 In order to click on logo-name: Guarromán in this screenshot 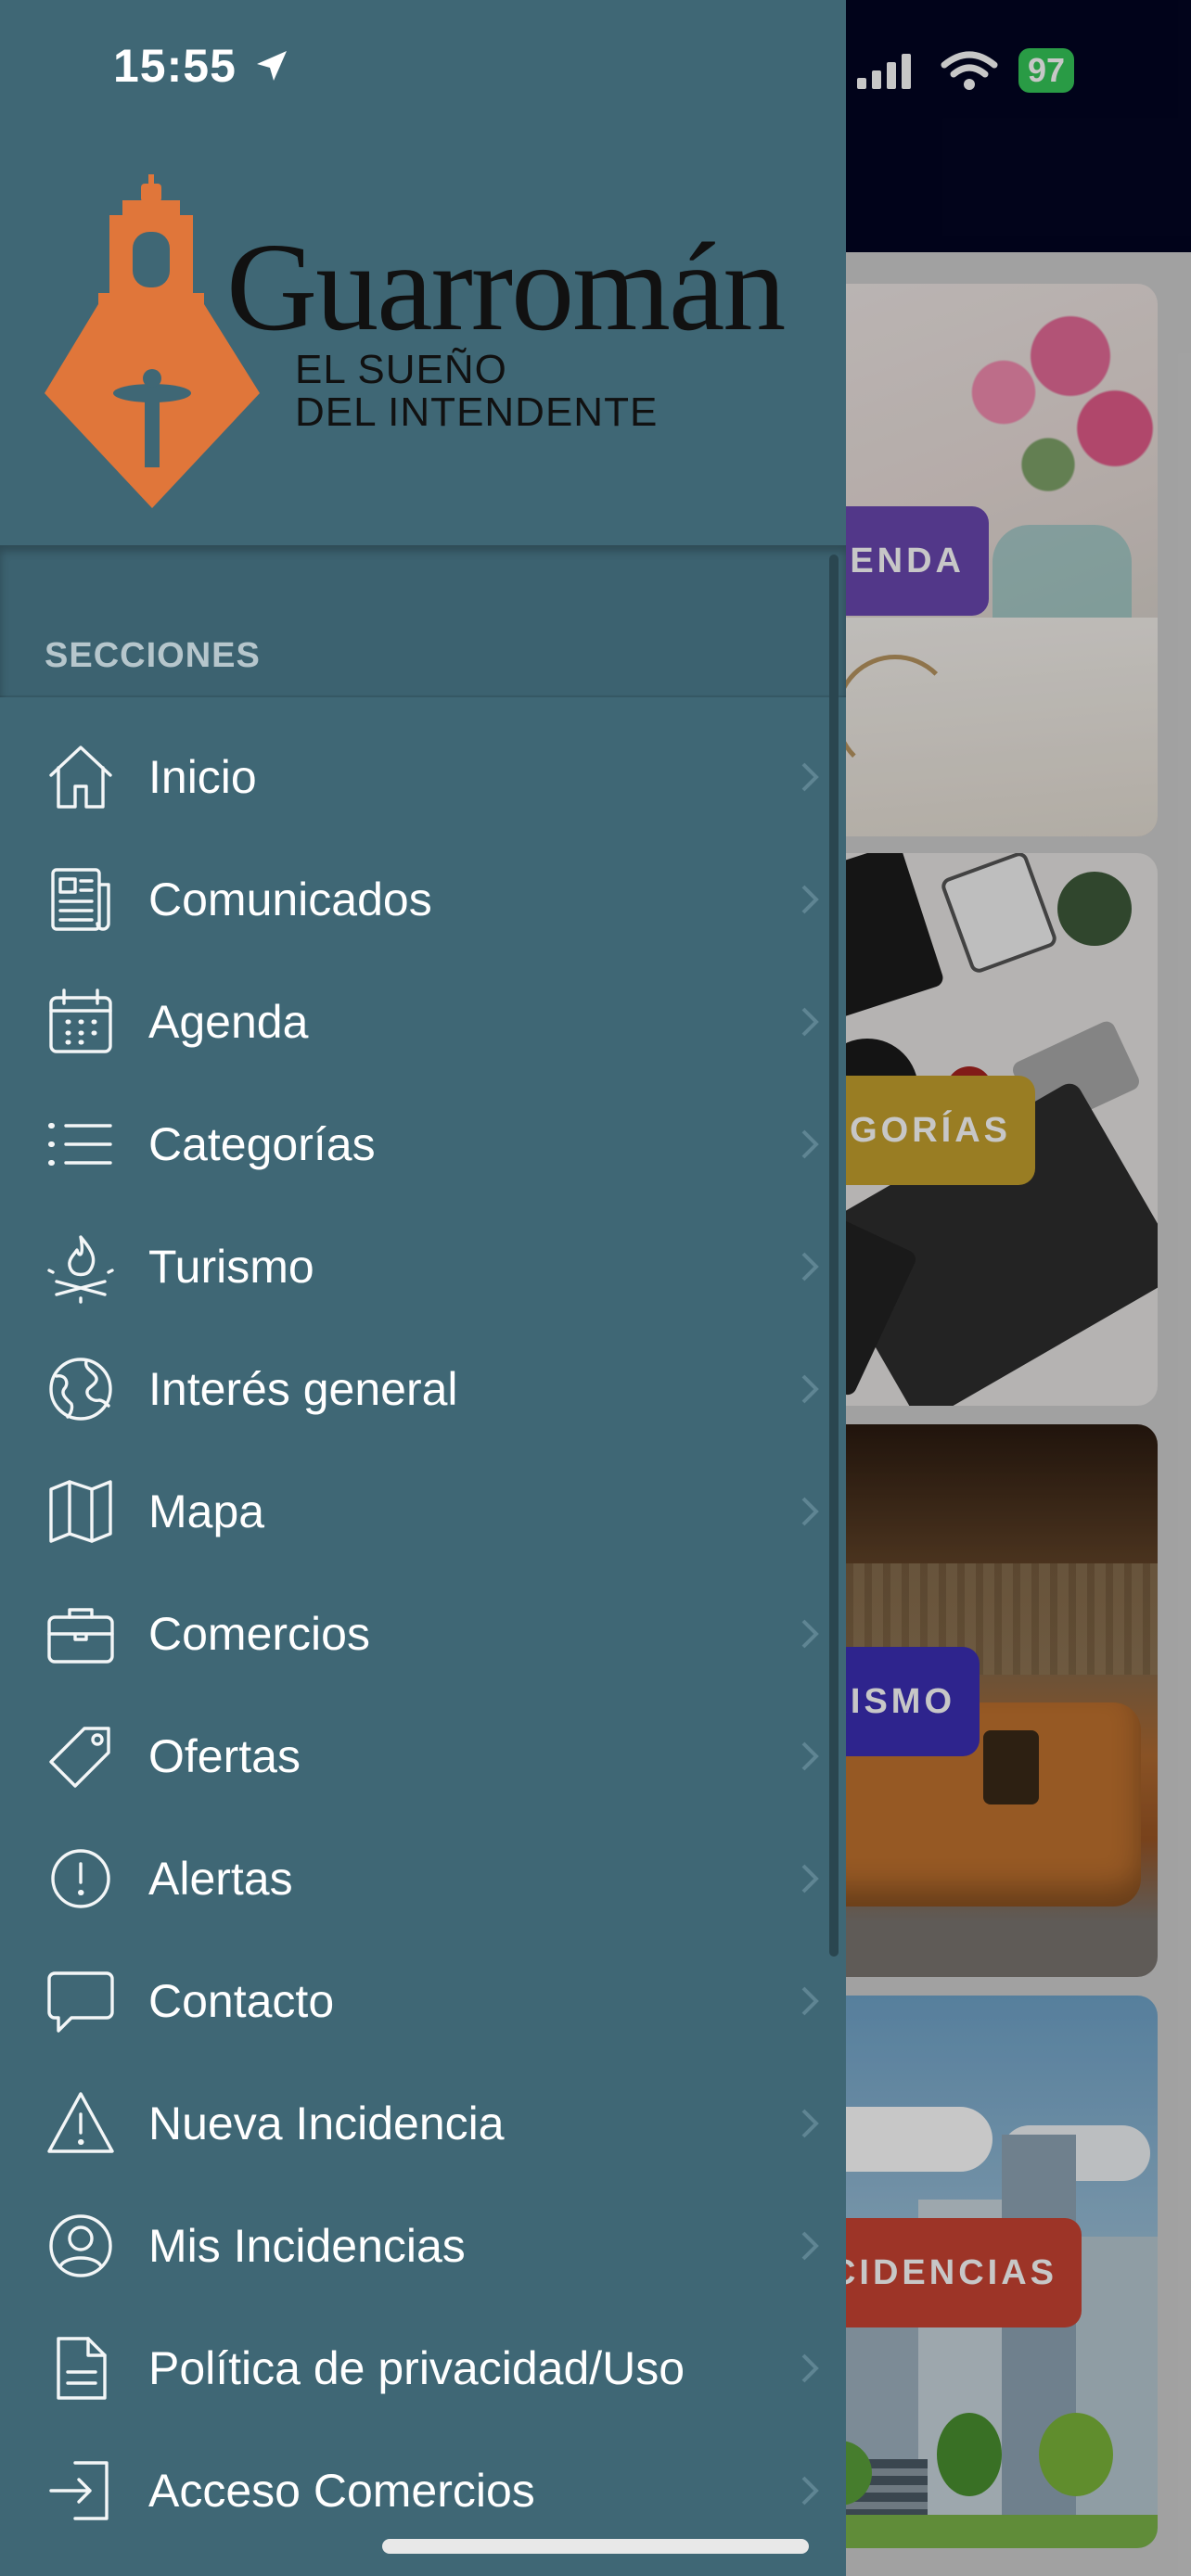, I will do `click(506, 287)`.